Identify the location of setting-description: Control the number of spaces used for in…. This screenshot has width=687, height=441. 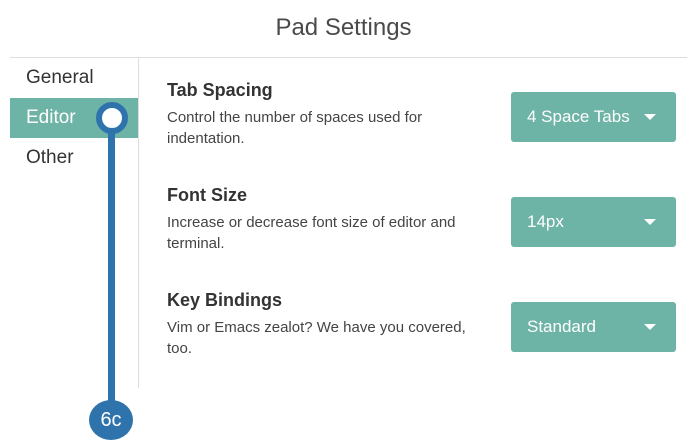
(295, 128).